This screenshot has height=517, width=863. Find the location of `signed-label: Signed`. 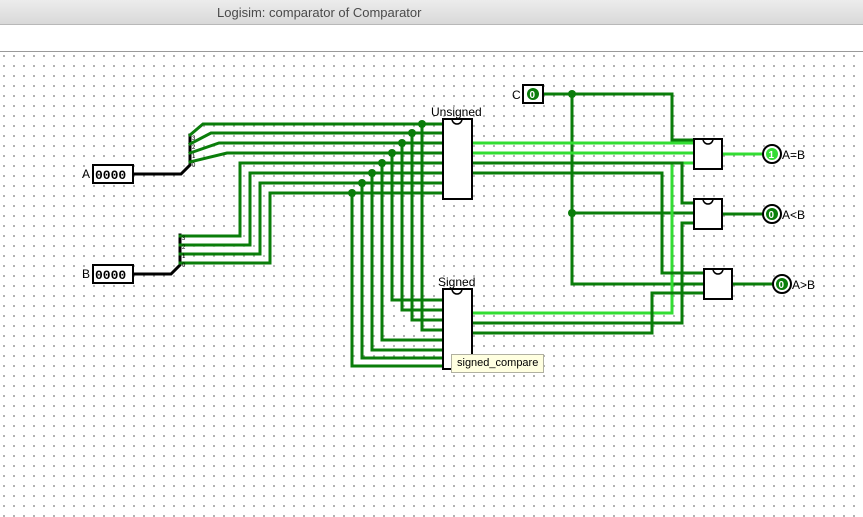

signed-label: Signed is located at coordinates (456, 282).